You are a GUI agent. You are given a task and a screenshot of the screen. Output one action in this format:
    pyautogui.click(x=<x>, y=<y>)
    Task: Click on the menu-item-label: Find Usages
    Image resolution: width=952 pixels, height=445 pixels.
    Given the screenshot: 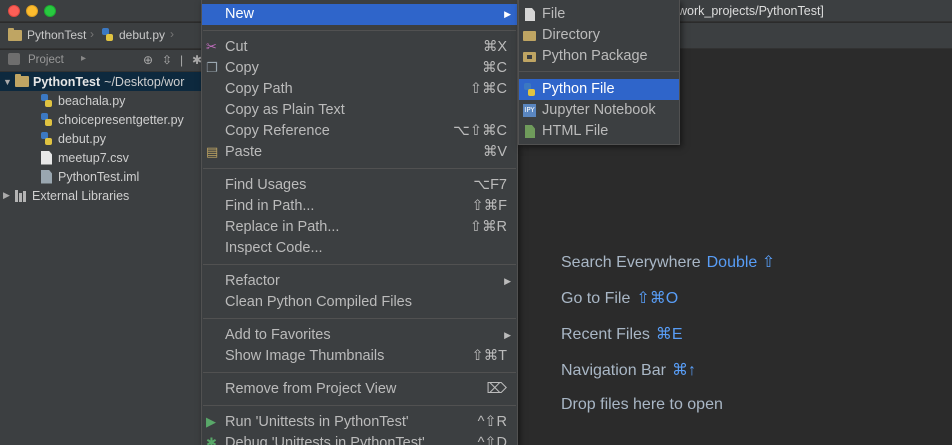 What is the action you would take?
    pyautogui.click(x=266, y=185)
    